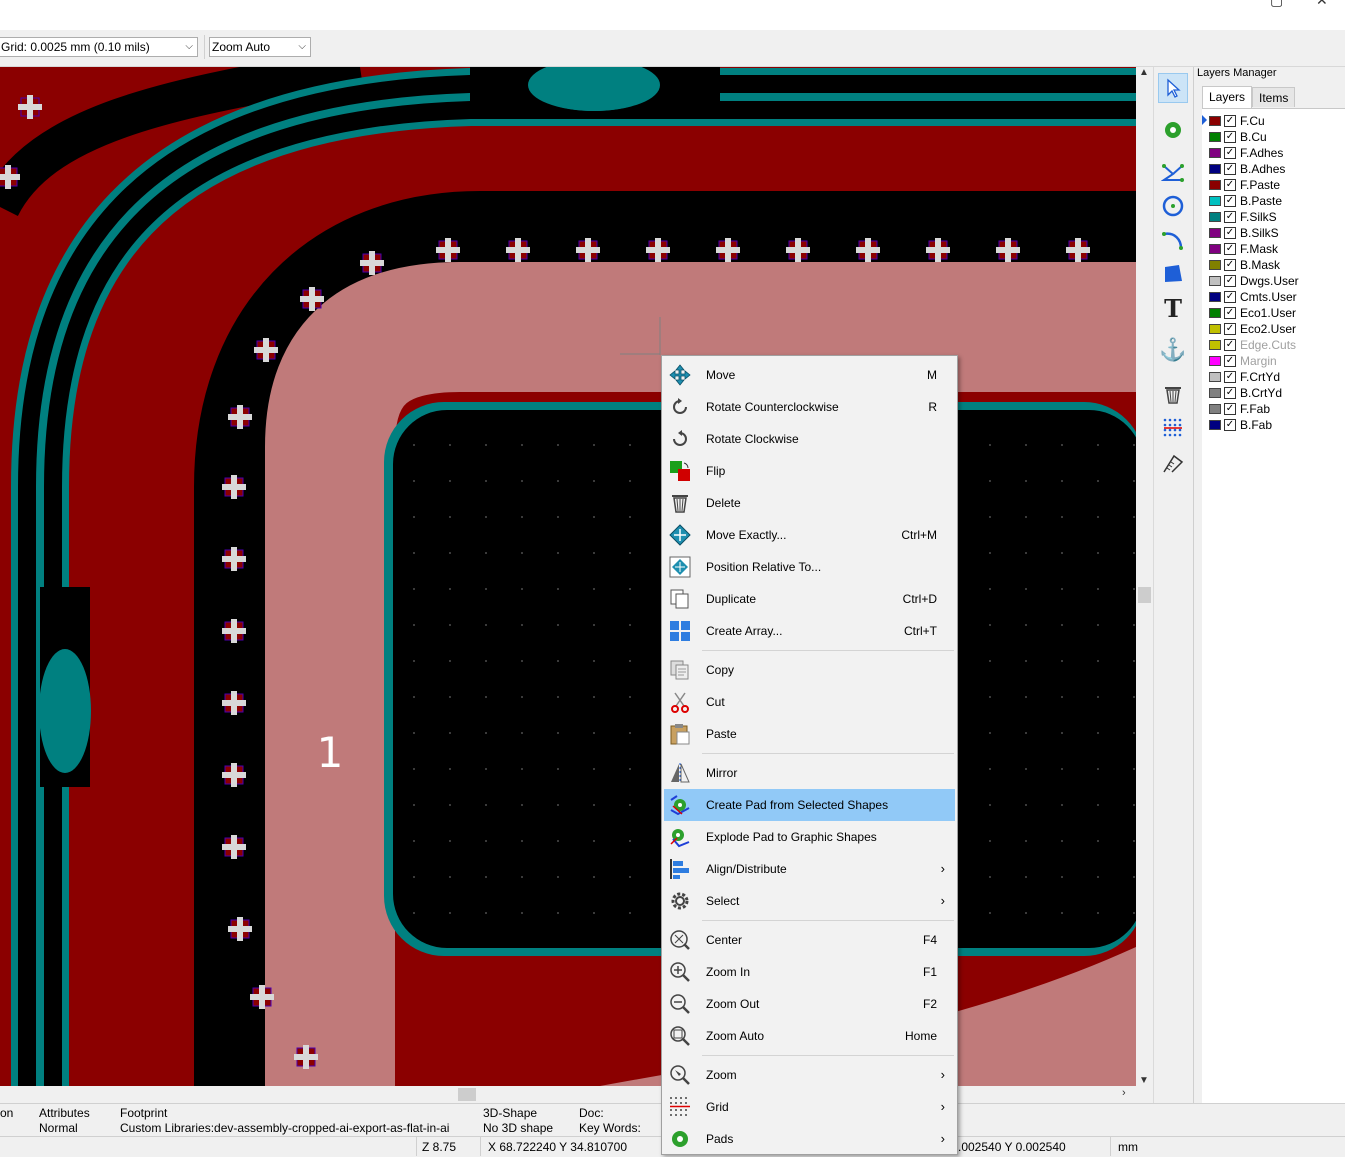 Image resolution: width=1345 pixels, height=1157 pixels. Describe the element at coordinates (809, 940) in the screenshot. I see `menu-item-center: Center F4` at that location.